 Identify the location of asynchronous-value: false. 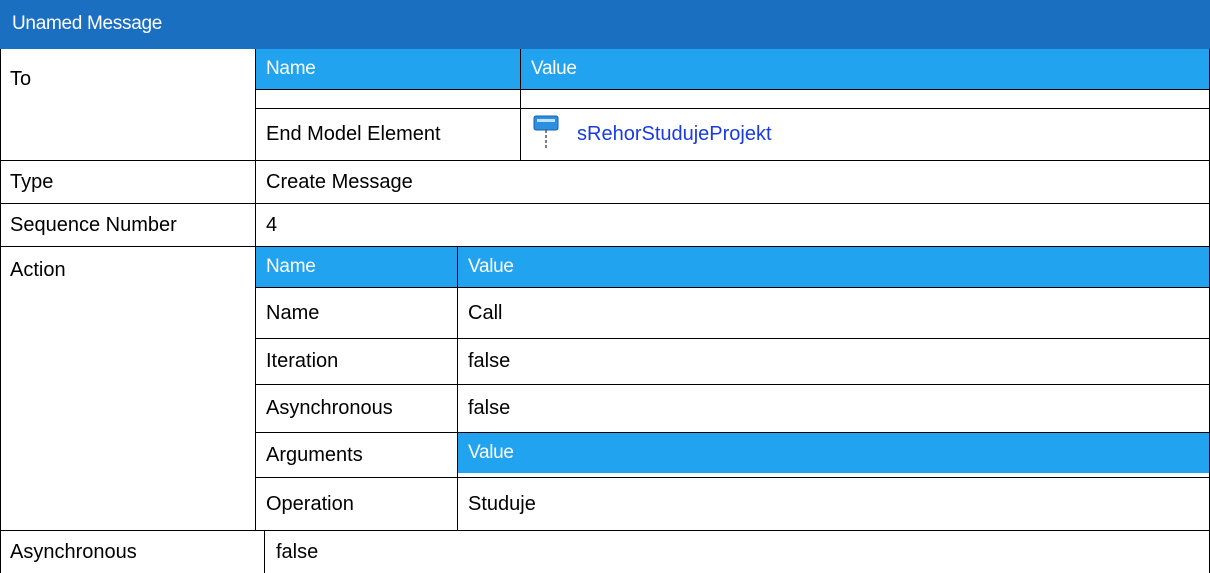
(297, 552).